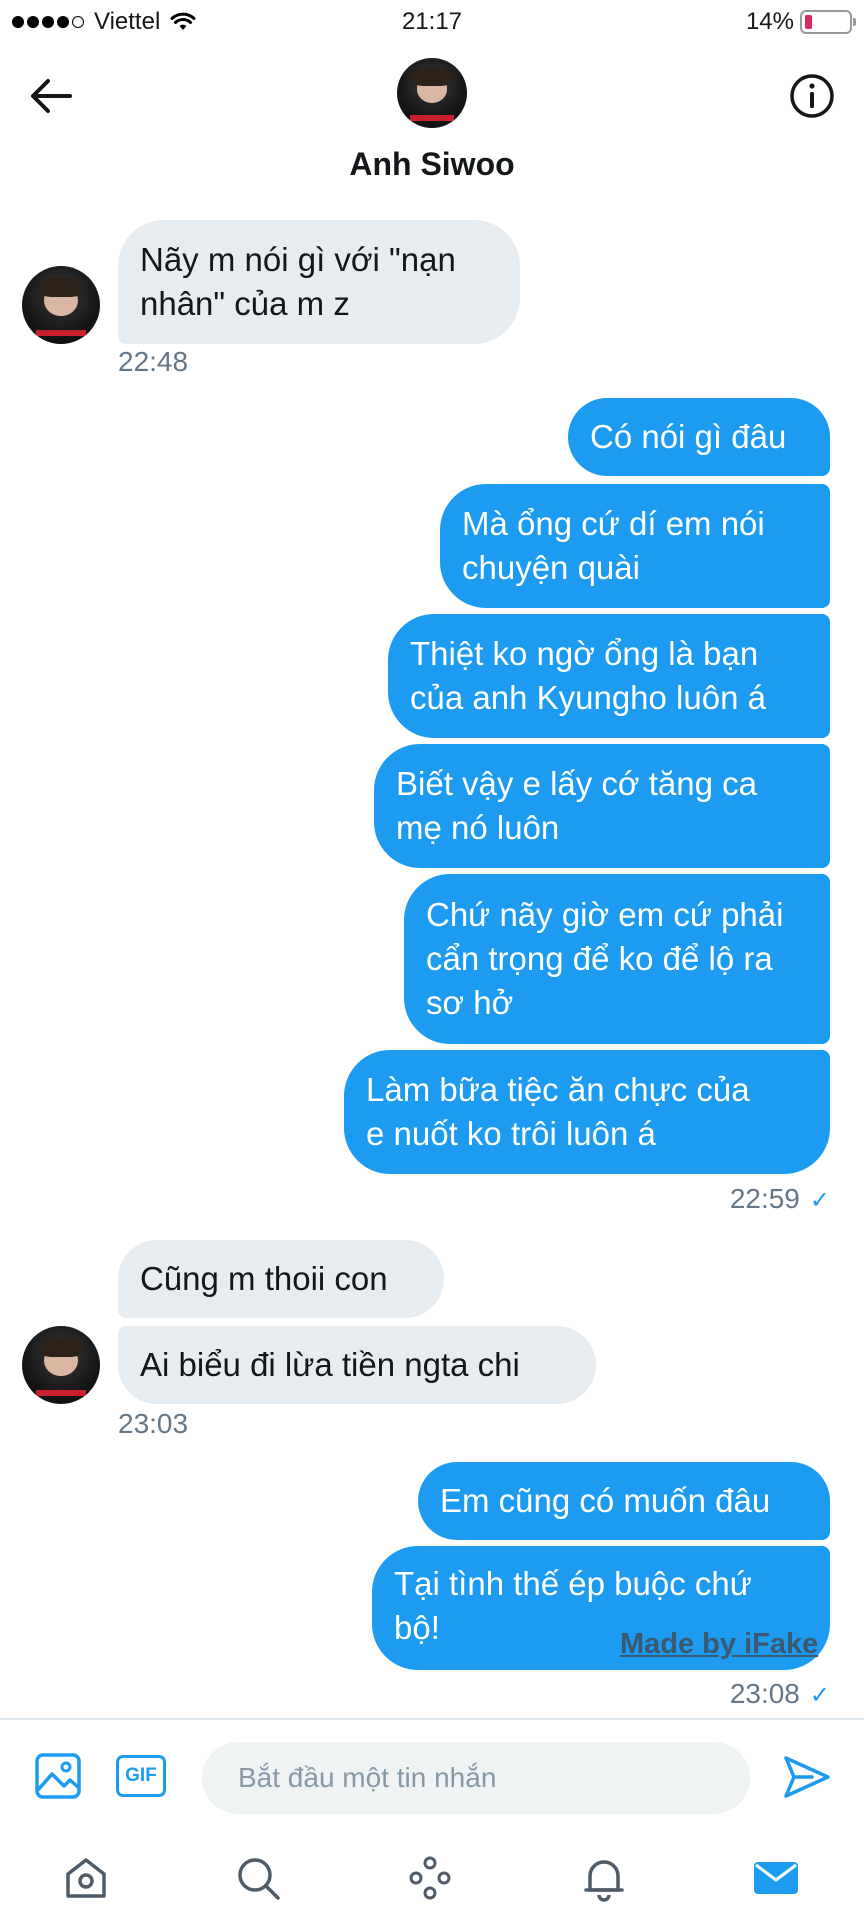 The height and width of the screenshot is (1920, 864). What do you see at coordinates (432, 93) in the screenshot?
I see `contact-avatar` at bounding box center [432, 93].